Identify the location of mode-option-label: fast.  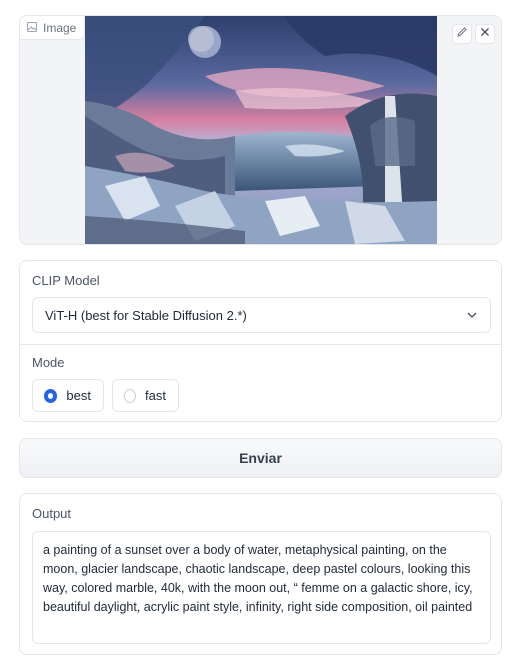
(155, 395).